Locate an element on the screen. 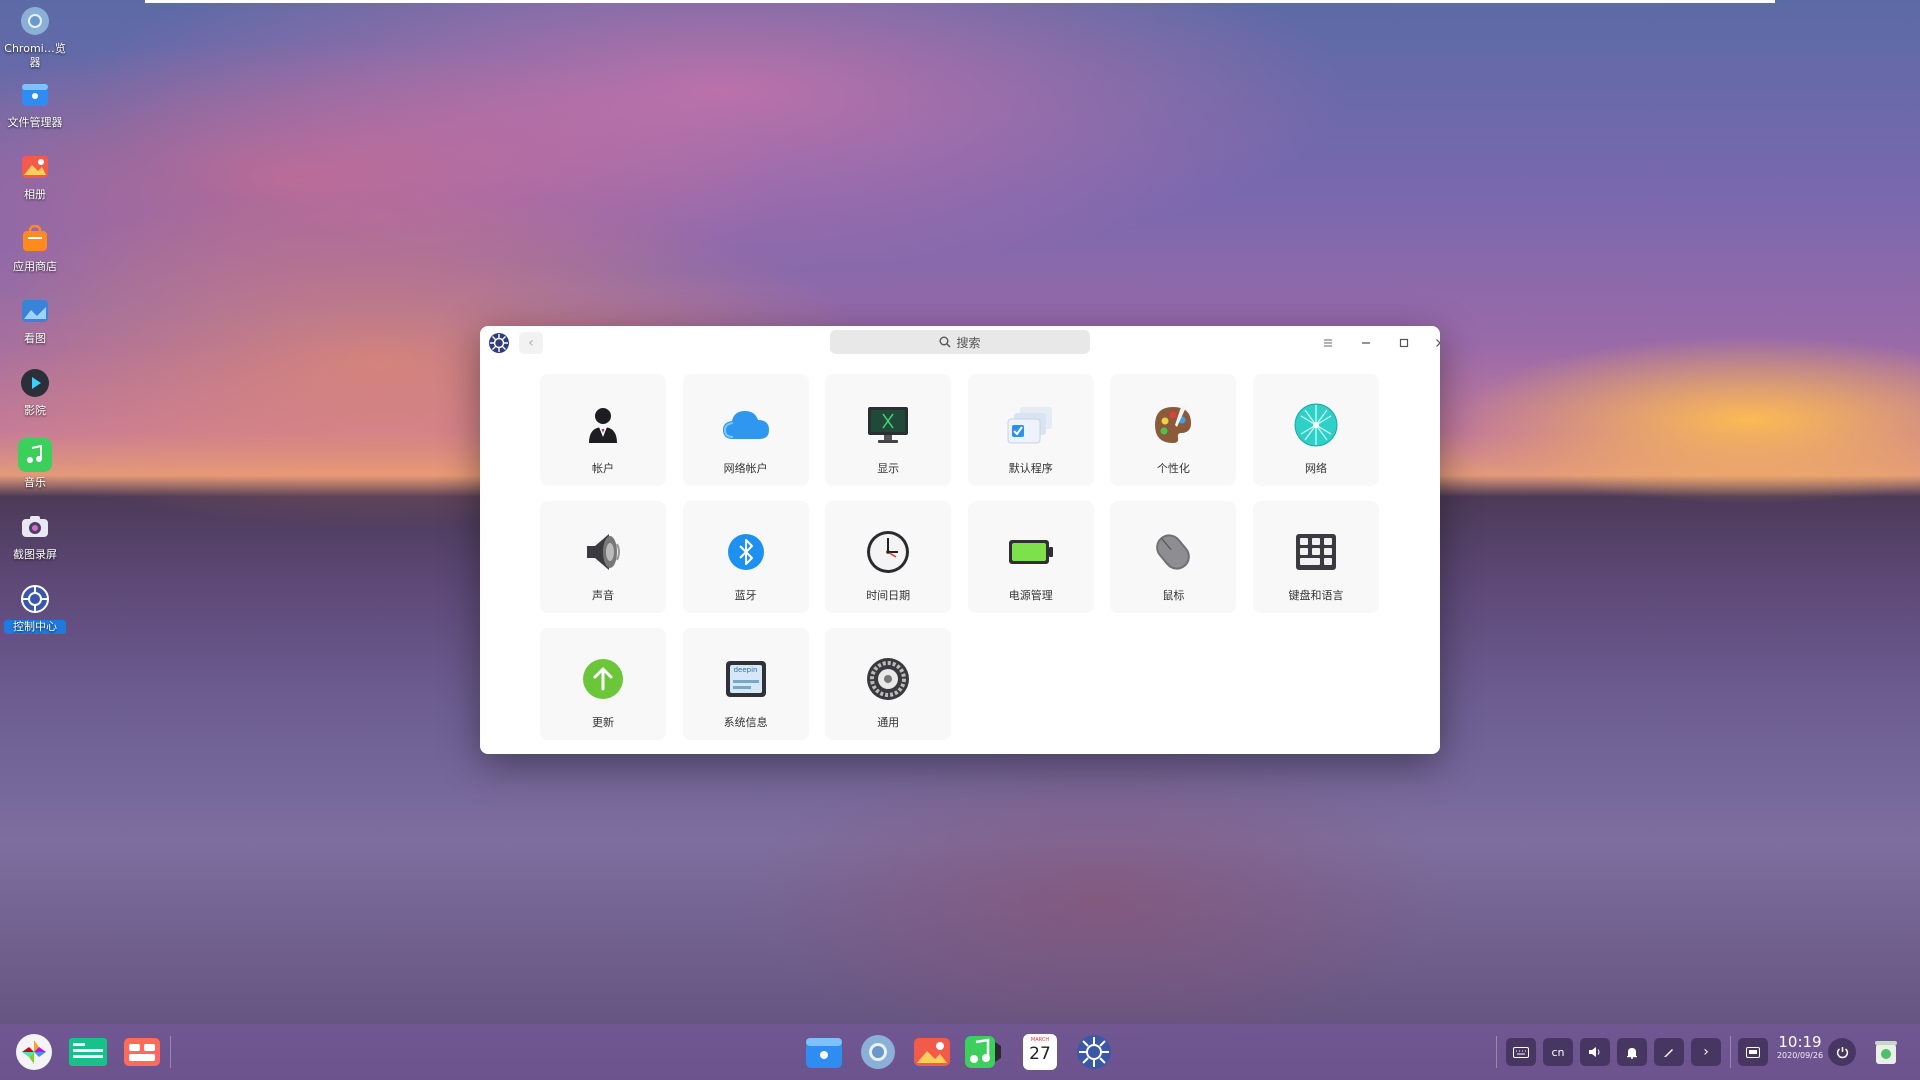 The width and height of the screenshot is (1920, 1080). desktop-icon-screenshot: 截图录屏 is located at coordinates (35, 536).